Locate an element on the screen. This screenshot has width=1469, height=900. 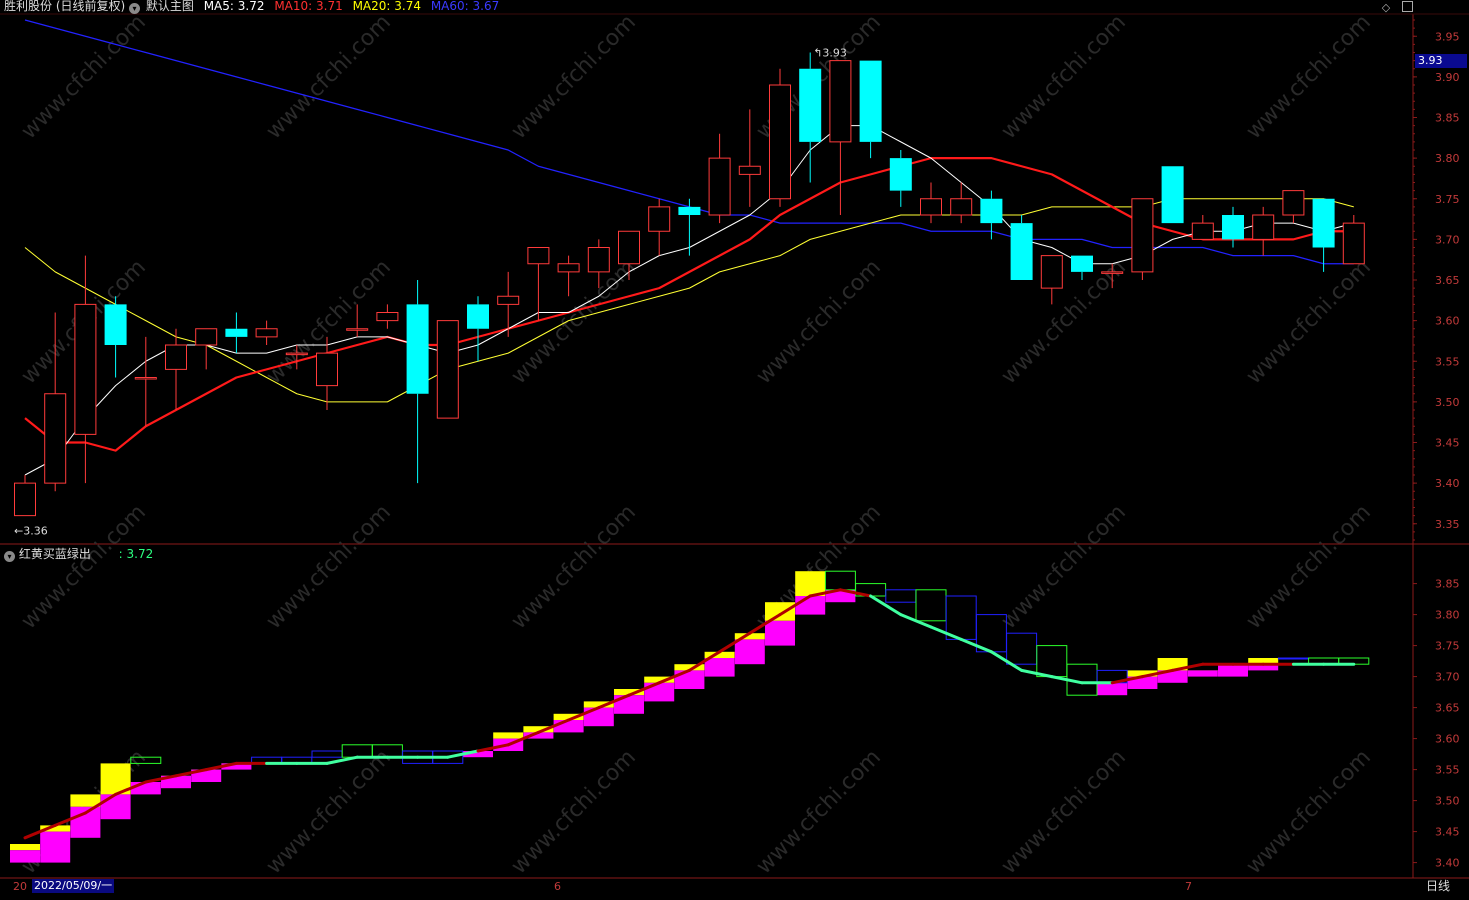
stock-title: 胜利股份 (日线前复权) is located at coordinates (64, 6).